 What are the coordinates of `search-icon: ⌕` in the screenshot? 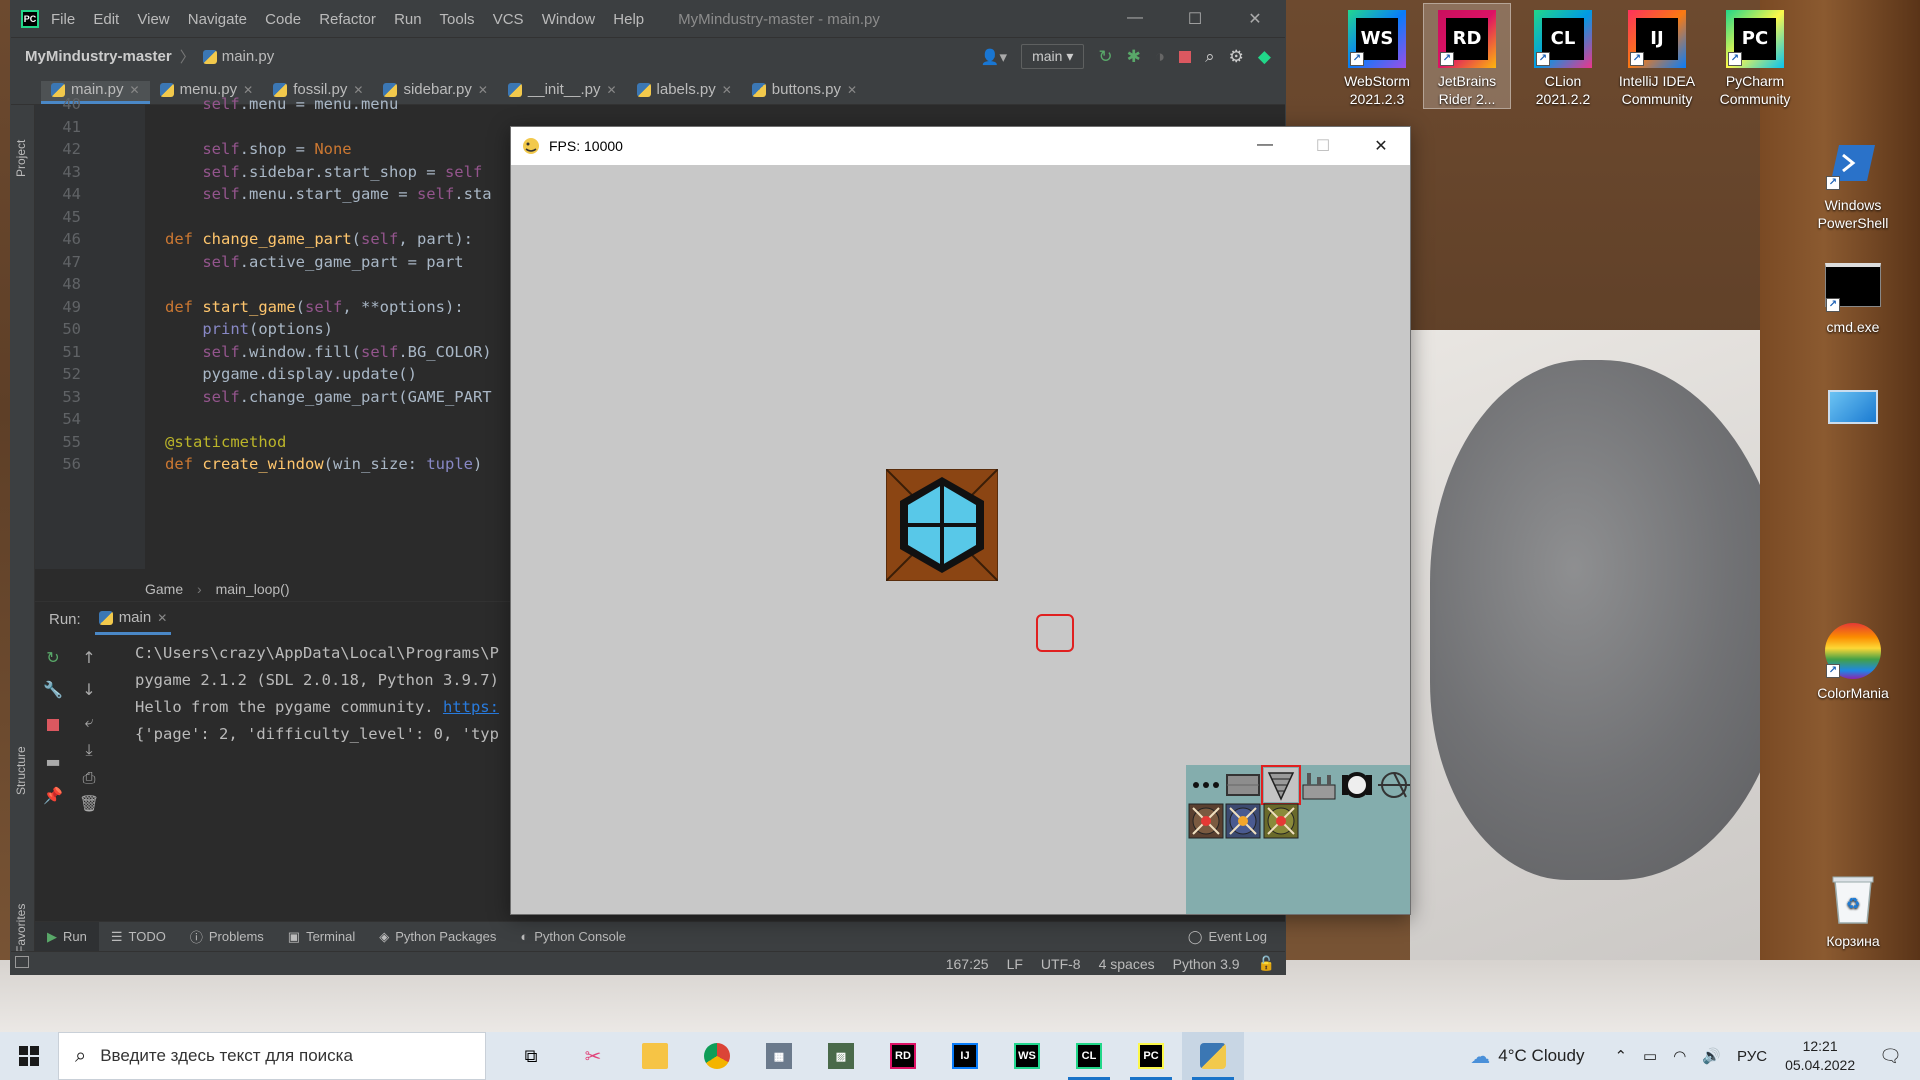 It's located at (1210, 57).